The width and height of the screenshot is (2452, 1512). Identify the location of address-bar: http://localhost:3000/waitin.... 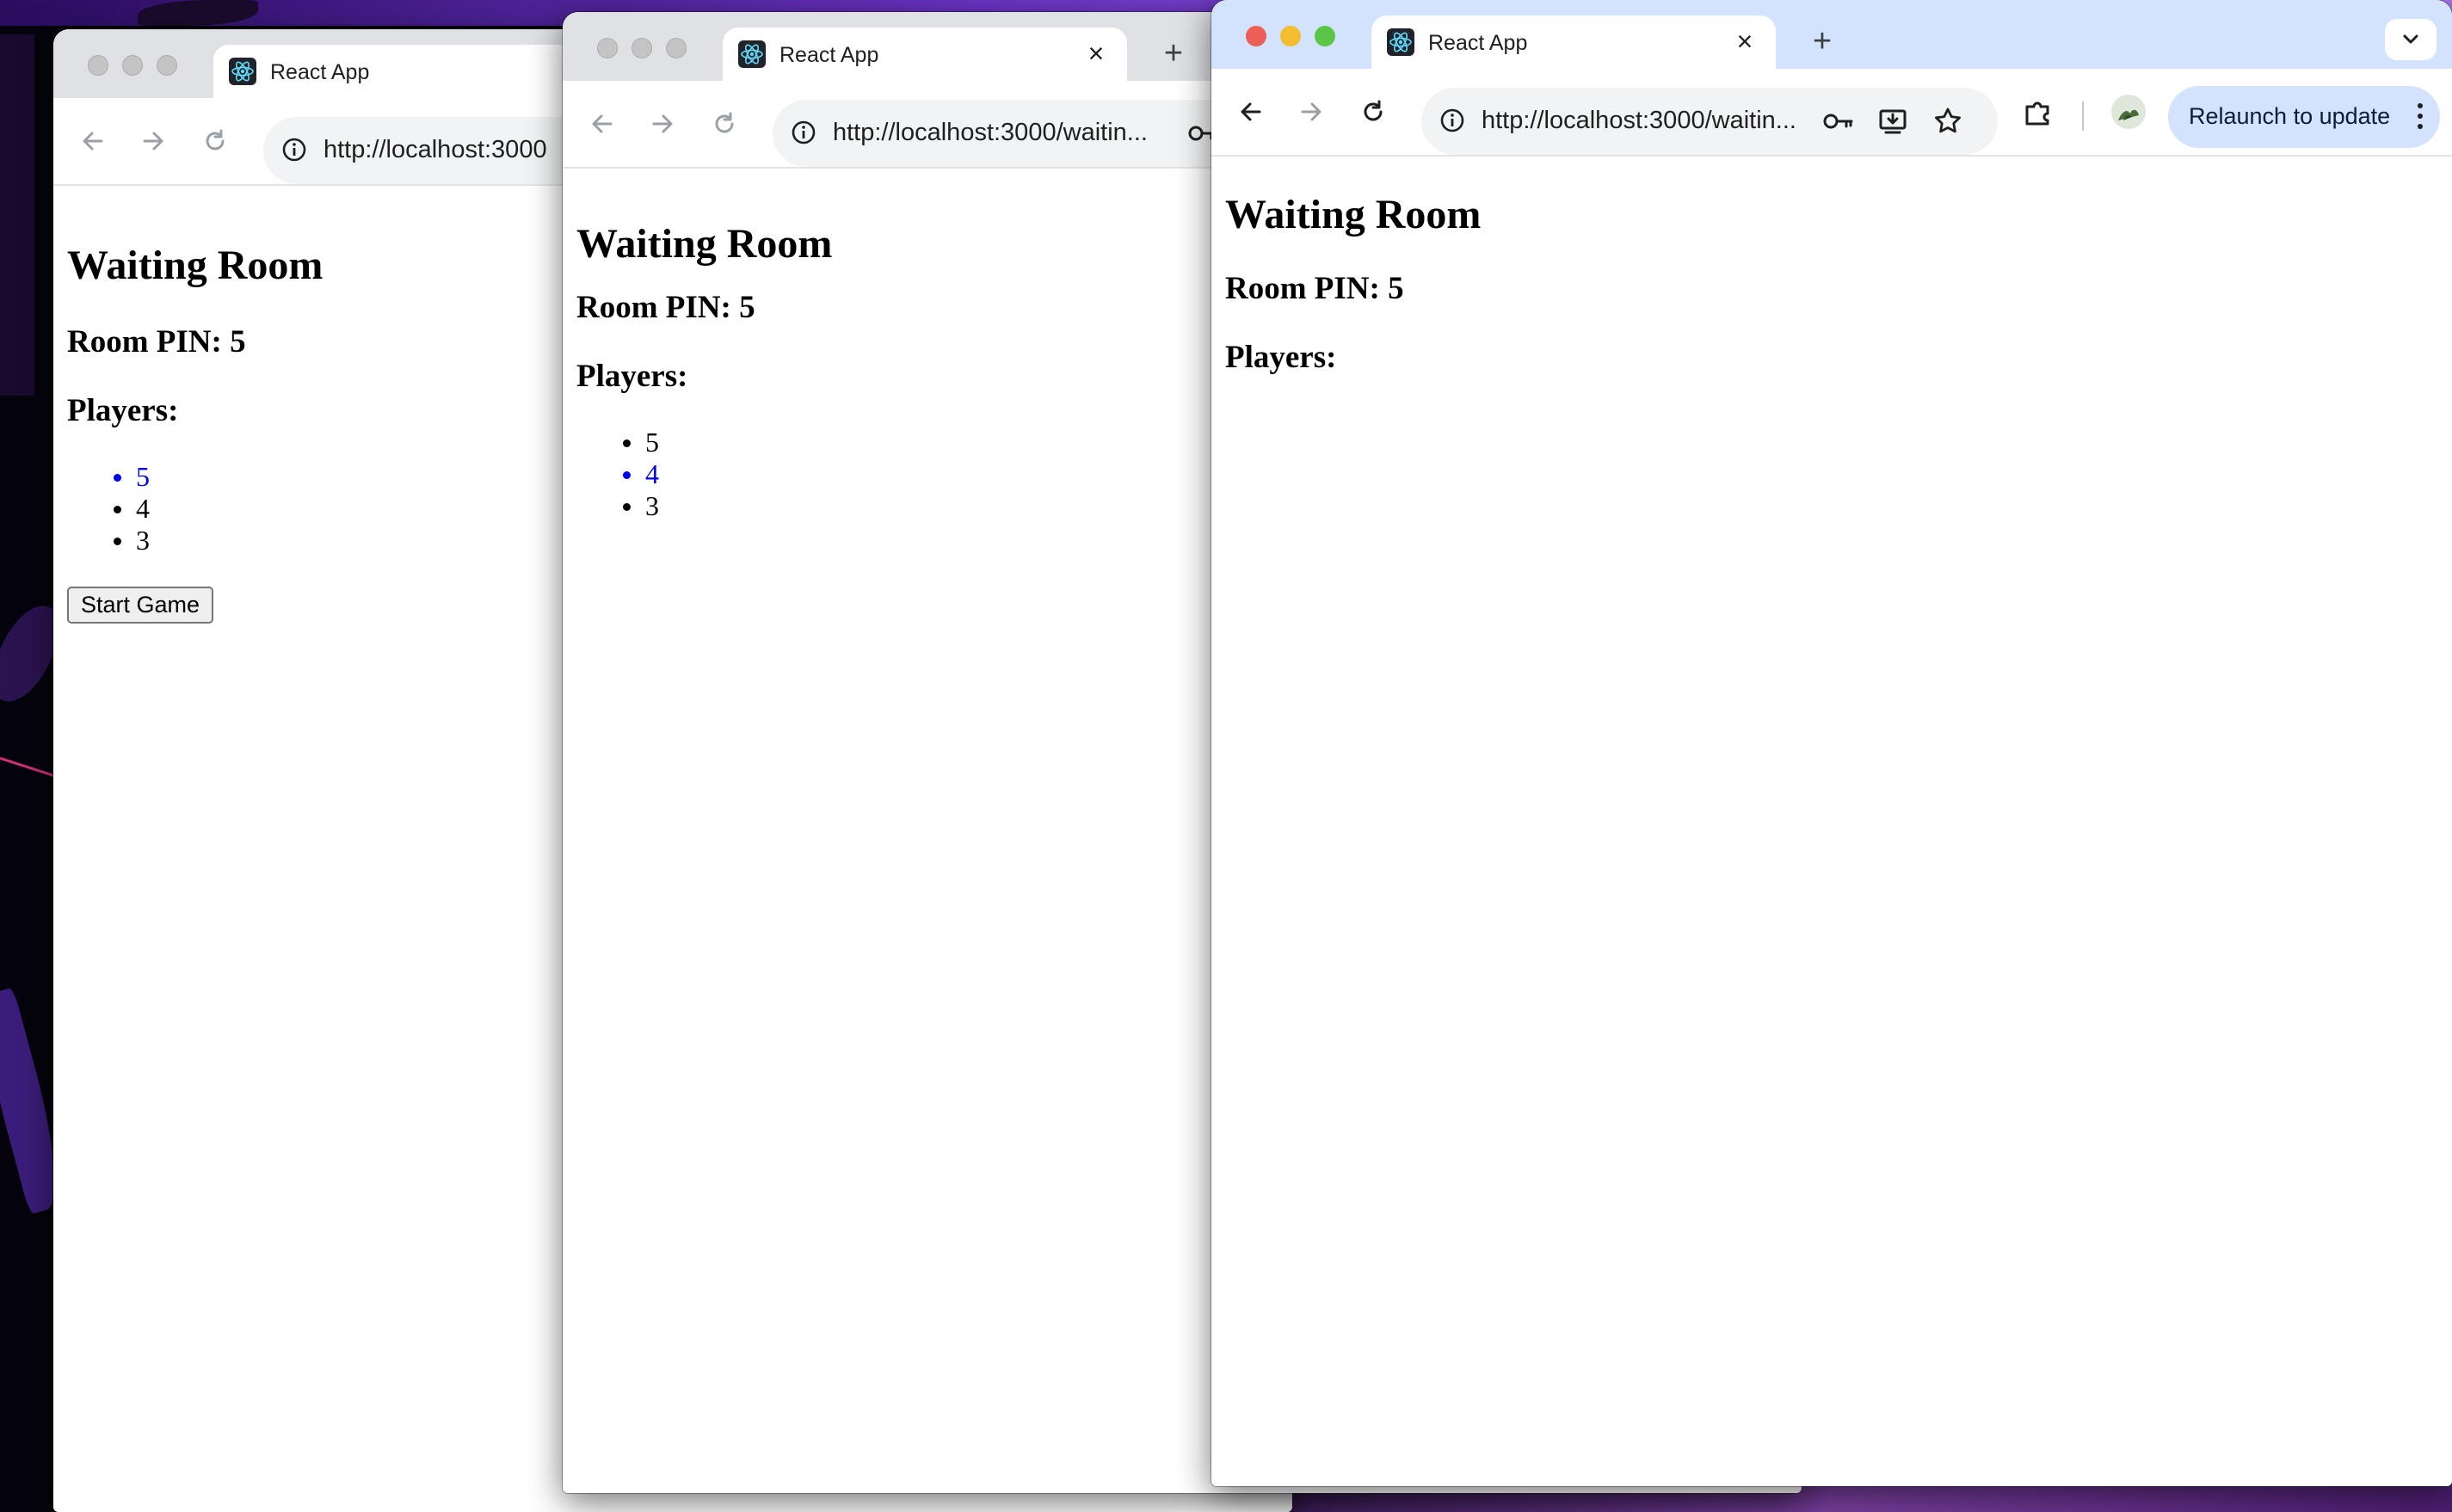
(1709, 122).